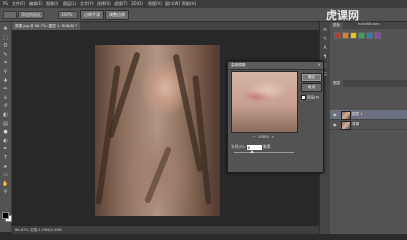 The image size is (407, 240). Describe the element at coordinates (254, 147) in the screenshot. I see `radius-input: 6` at that location.